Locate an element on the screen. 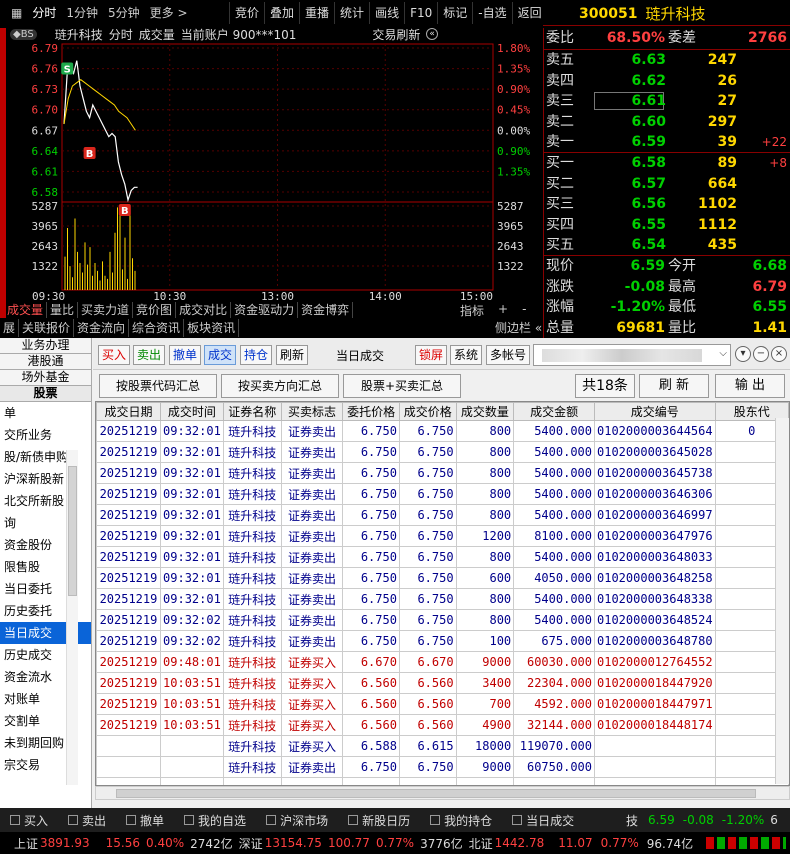 The height and width of the screenshot is (854, 790). menu-mark: 标记 is located at coordinates (454, 13).